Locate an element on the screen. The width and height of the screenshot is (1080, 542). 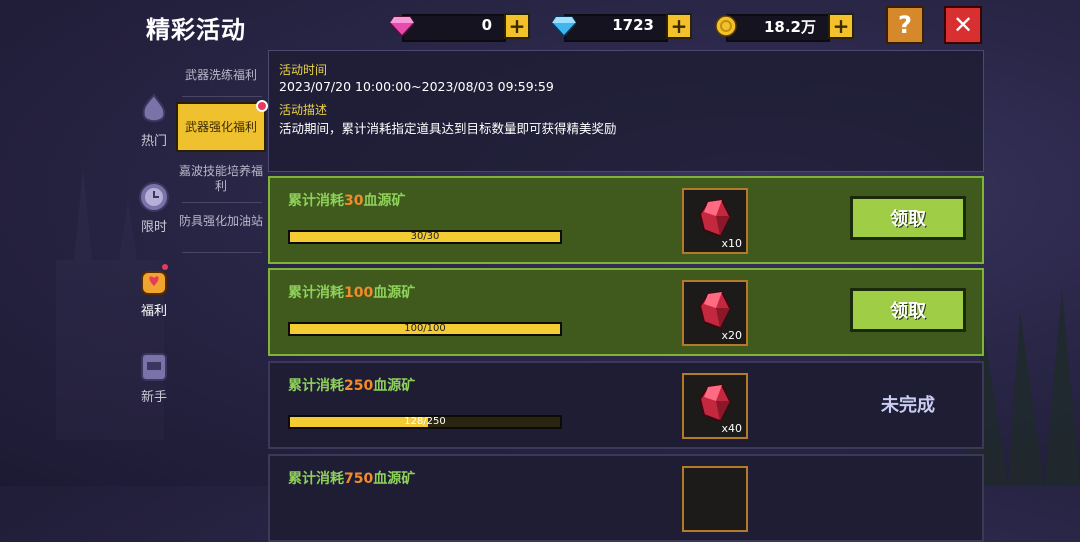
currency-diamond: 1723 + is located at coordinates (621, 27).